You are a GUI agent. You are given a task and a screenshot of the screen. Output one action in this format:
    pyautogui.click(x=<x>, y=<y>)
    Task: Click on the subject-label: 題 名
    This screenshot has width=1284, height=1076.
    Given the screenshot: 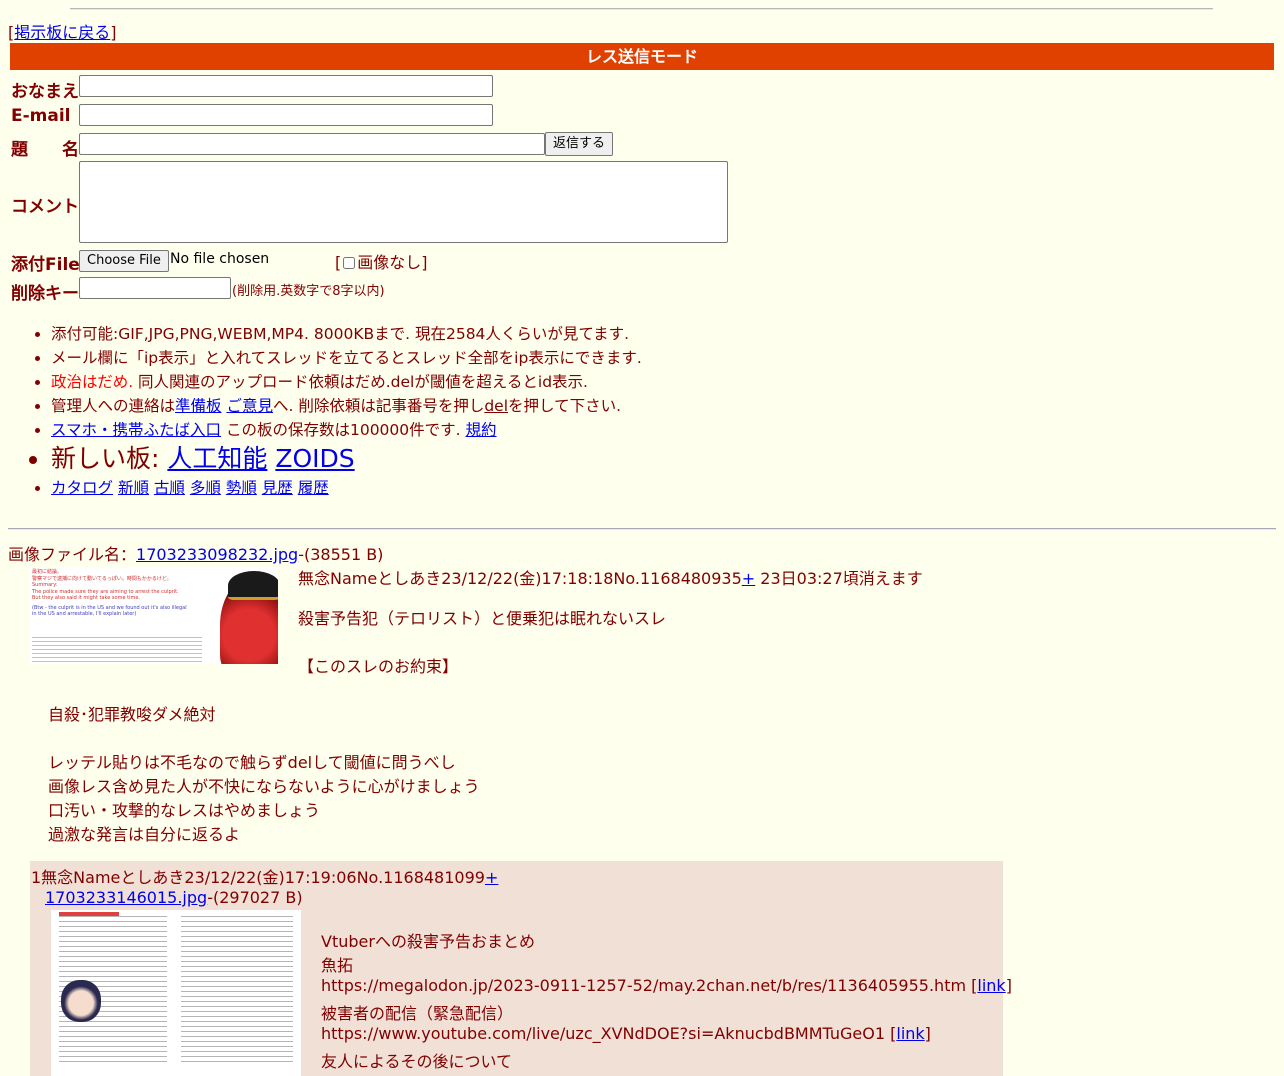 What is the action you would take?
    pyautogui.click(x=45, y=150)
    